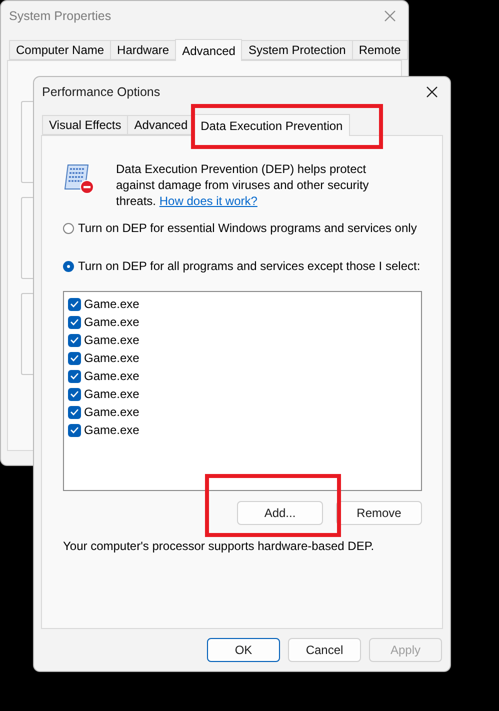  What do you see at coordinates (219, 546) in the screenshot?
I see `status-text: Your computer's processor supports hardware-based DEP.` at bounding box center [219, 546].